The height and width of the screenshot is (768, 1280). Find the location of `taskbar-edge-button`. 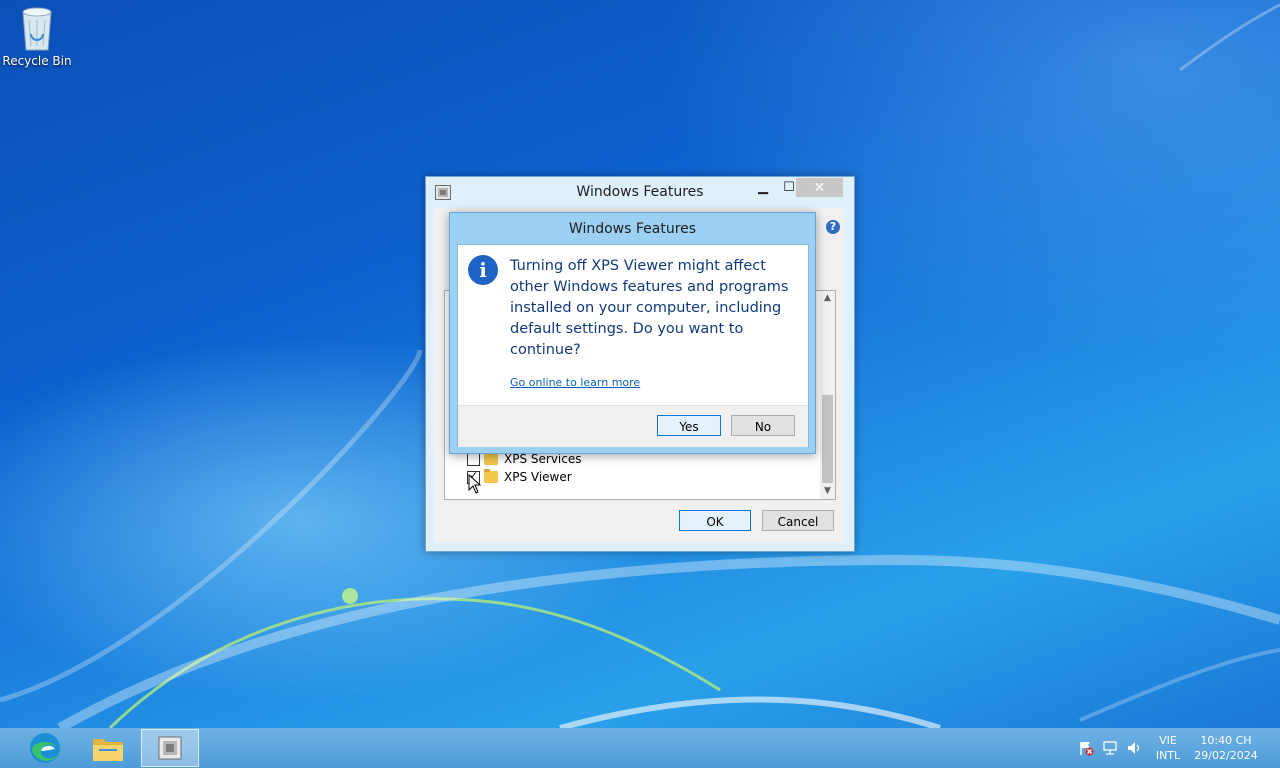

taskbar-edge-button is located at coordinates (45, 748).